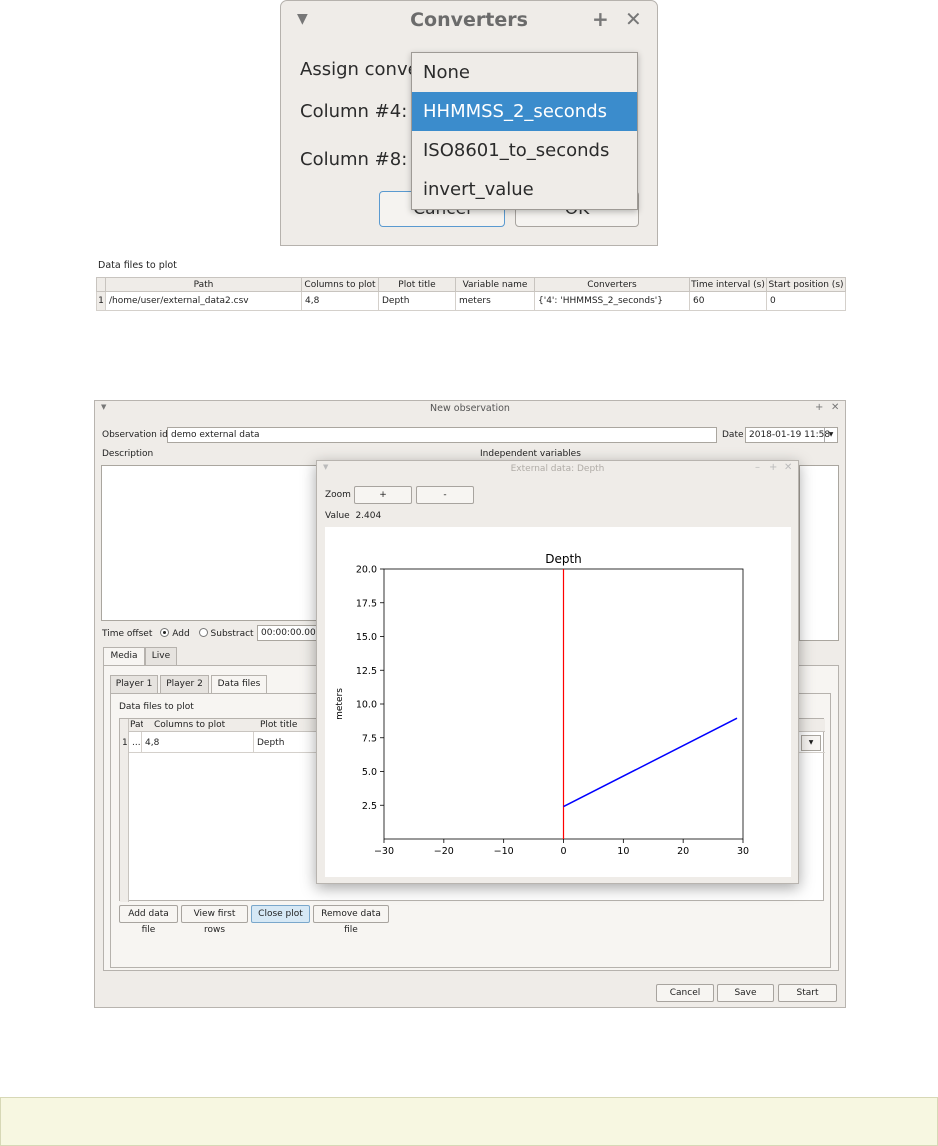 Image resolution: width=938 pixels, height=1146 pixels. What do you see at coordinates (189, 725) in the screenshot?
I see `inner-col-header-columns: Columns to plot` at bounding box center [189, 725].